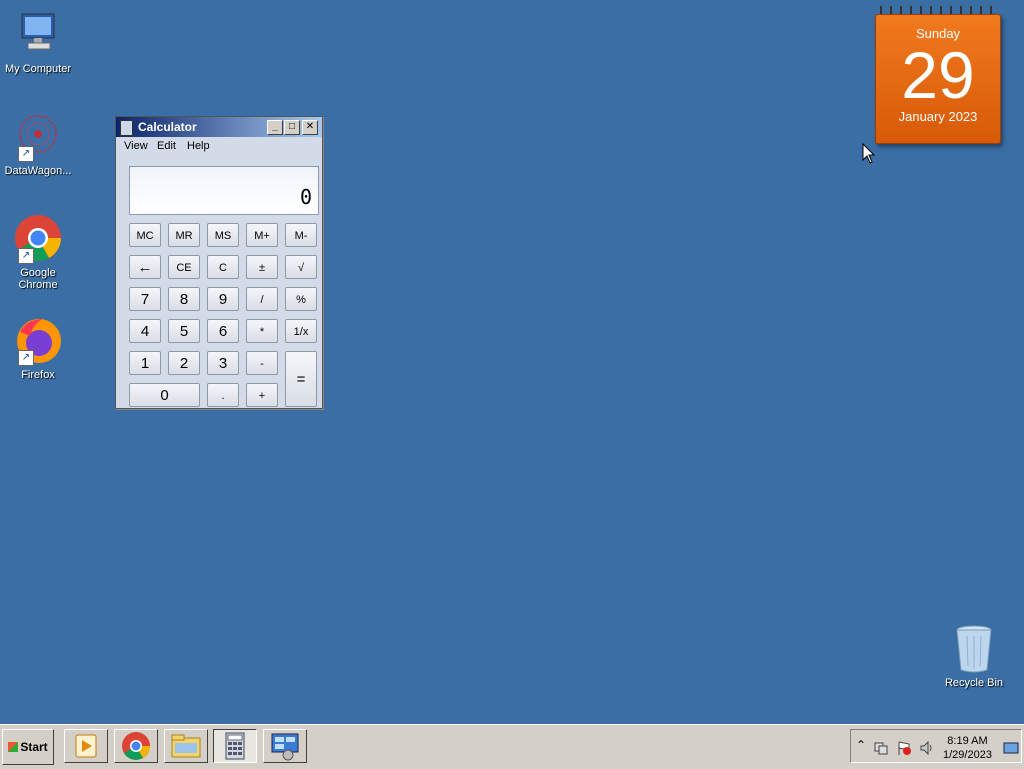 The image size is (1024, 769). What do you see at coordinates (292, 127) in the screenshot?
I see `maximize-button: □` at bounding box center [292, 127].